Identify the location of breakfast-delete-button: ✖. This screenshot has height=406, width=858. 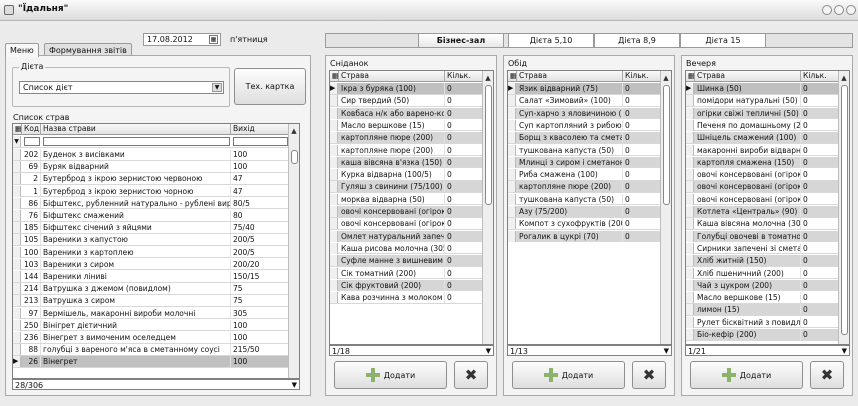
(471, 375).